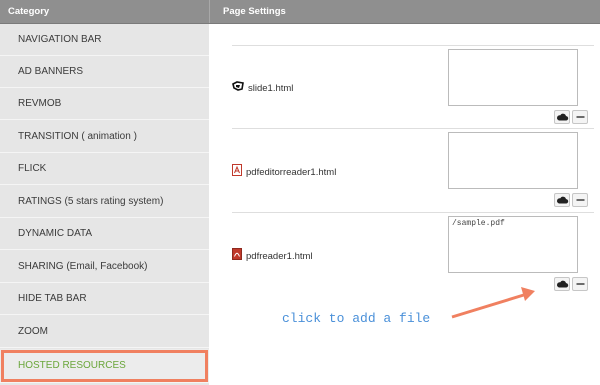  I want to click on annotation-text: click to add a file, so click(356, 318).